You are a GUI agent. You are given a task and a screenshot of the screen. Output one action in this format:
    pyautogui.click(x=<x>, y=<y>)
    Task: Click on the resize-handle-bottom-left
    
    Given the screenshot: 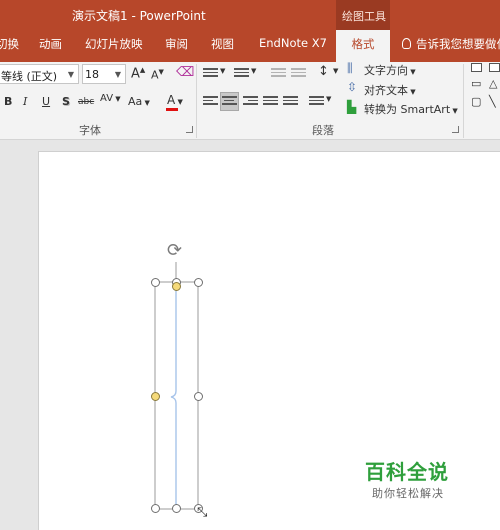 What is the action you would take?
    pyautogui.click(x=155, y=508)
    